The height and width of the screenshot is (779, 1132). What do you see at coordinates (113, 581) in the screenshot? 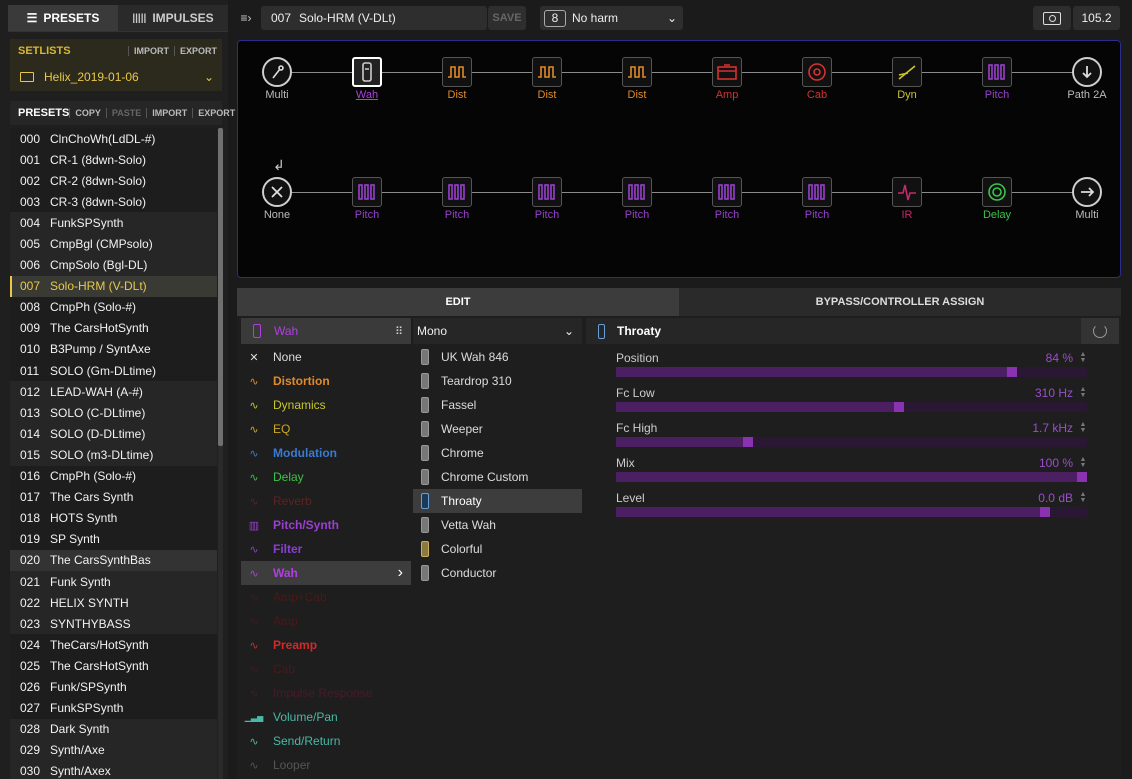
I see `preset-row: 021 Funk Synth` at bounding box center [113, 581].